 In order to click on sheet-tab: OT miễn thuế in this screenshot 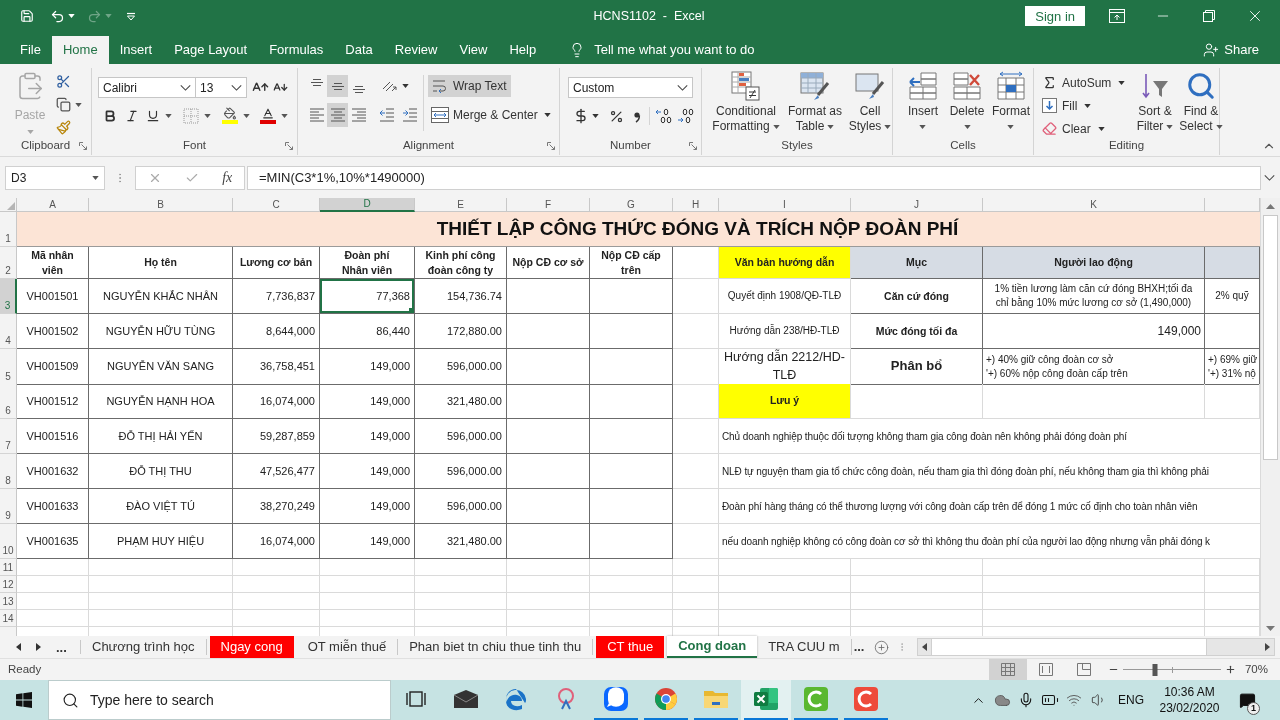, I will do `click(347, 647)`.